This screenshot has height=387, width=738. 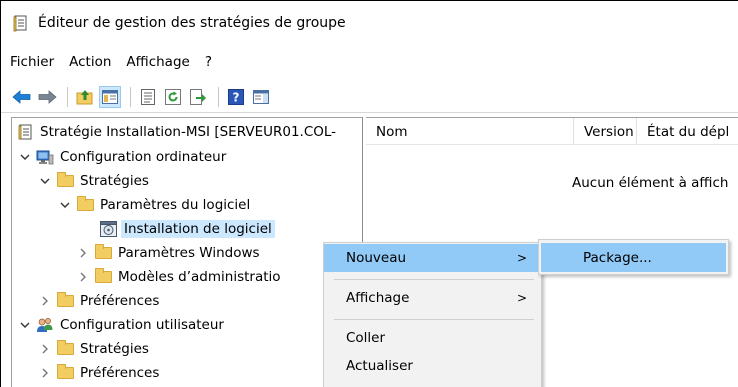 I want to click on tree-item-label: Paramètres Windows, so click(x=189, y=253).